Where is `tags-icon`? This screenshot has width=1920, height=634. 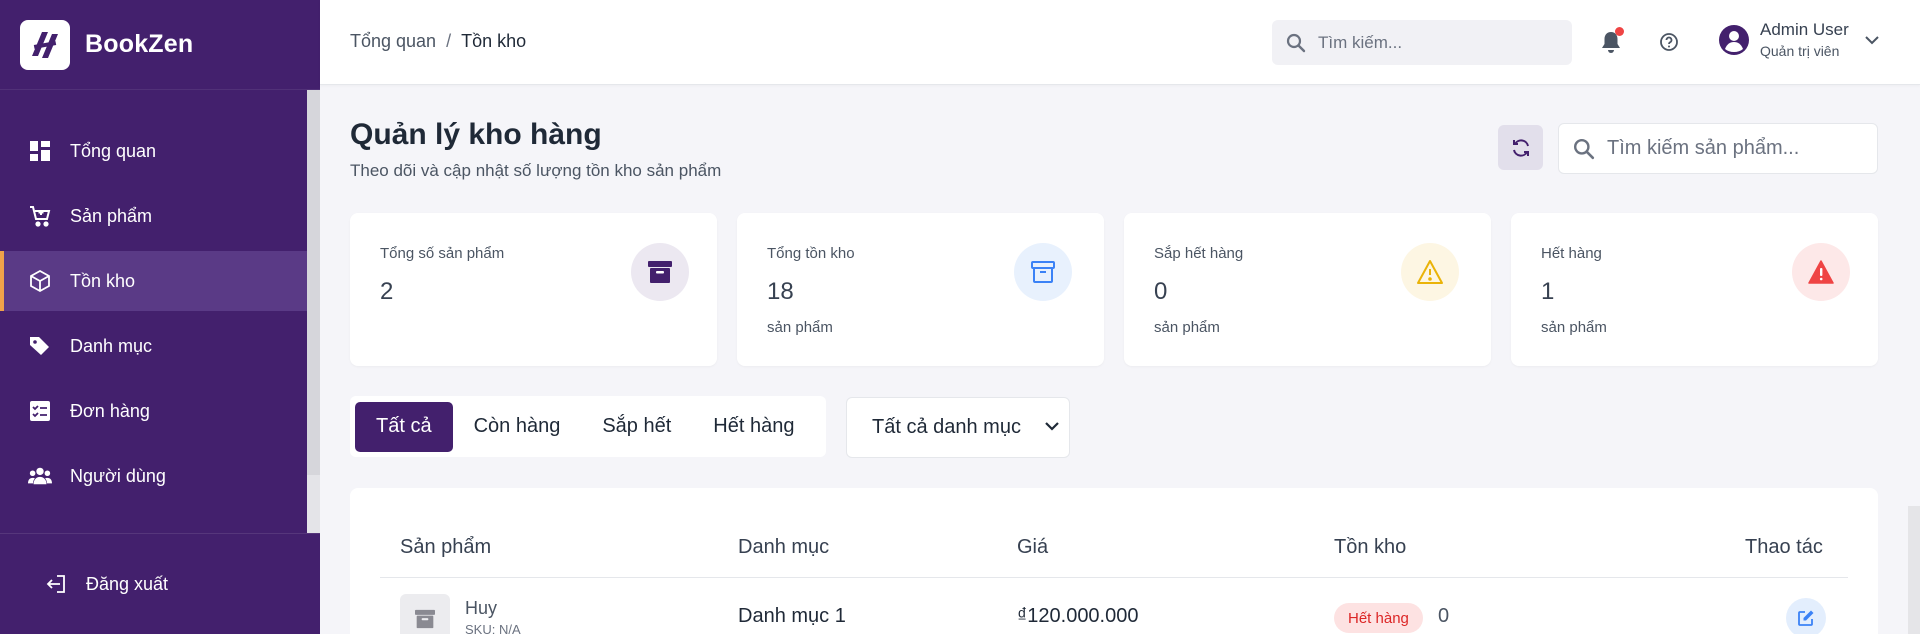
tags-icon is located at coordinates (40, 346).